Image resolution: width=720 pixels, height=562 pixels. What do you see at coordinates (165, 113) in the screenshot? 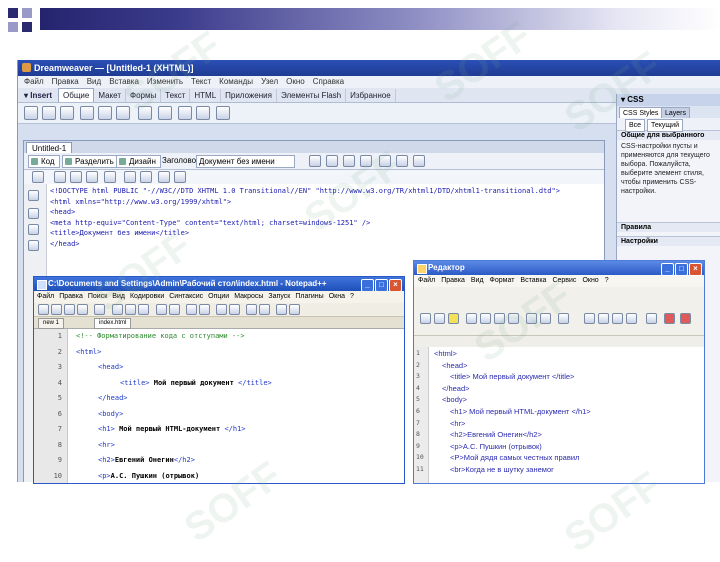
I see `date-icon` at bounding box center [165, 113].